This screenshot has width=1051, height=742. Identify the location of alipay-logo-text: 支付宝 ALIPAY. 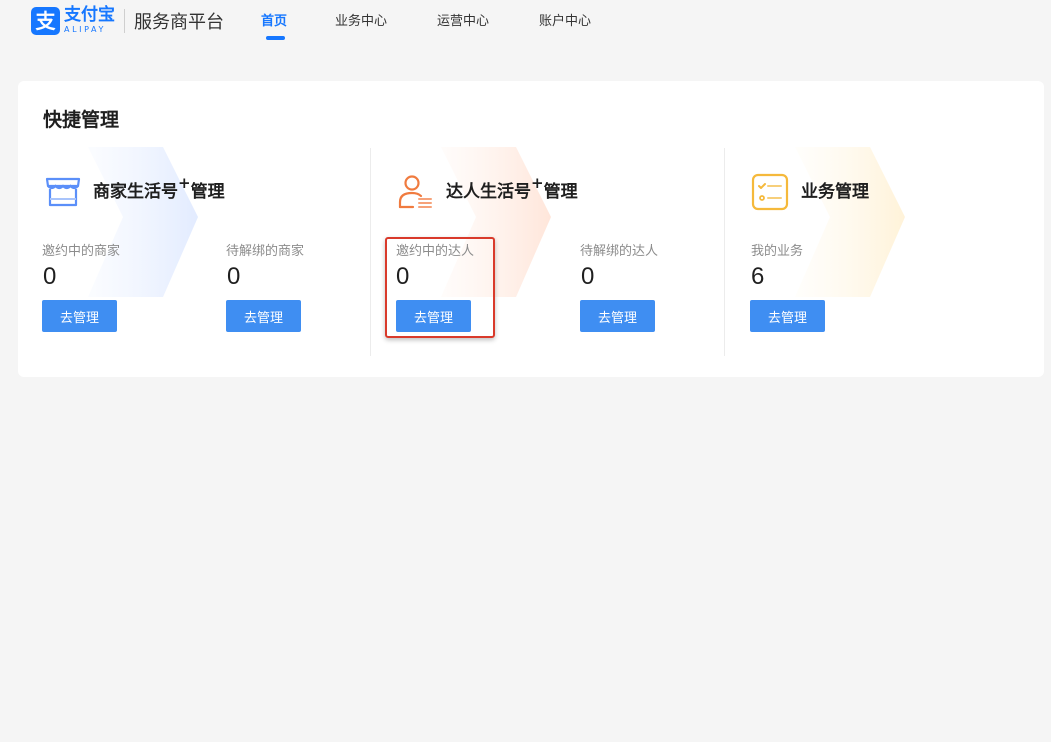
(89, 20).